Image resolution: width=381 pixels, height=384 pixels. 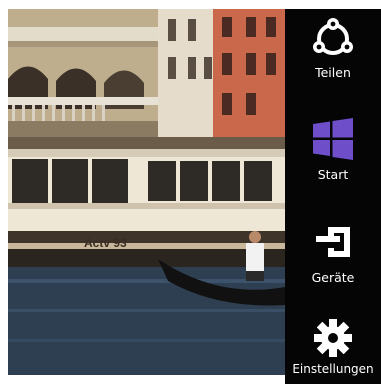 I want to click on devices-icon, so click(x=333, y=242).